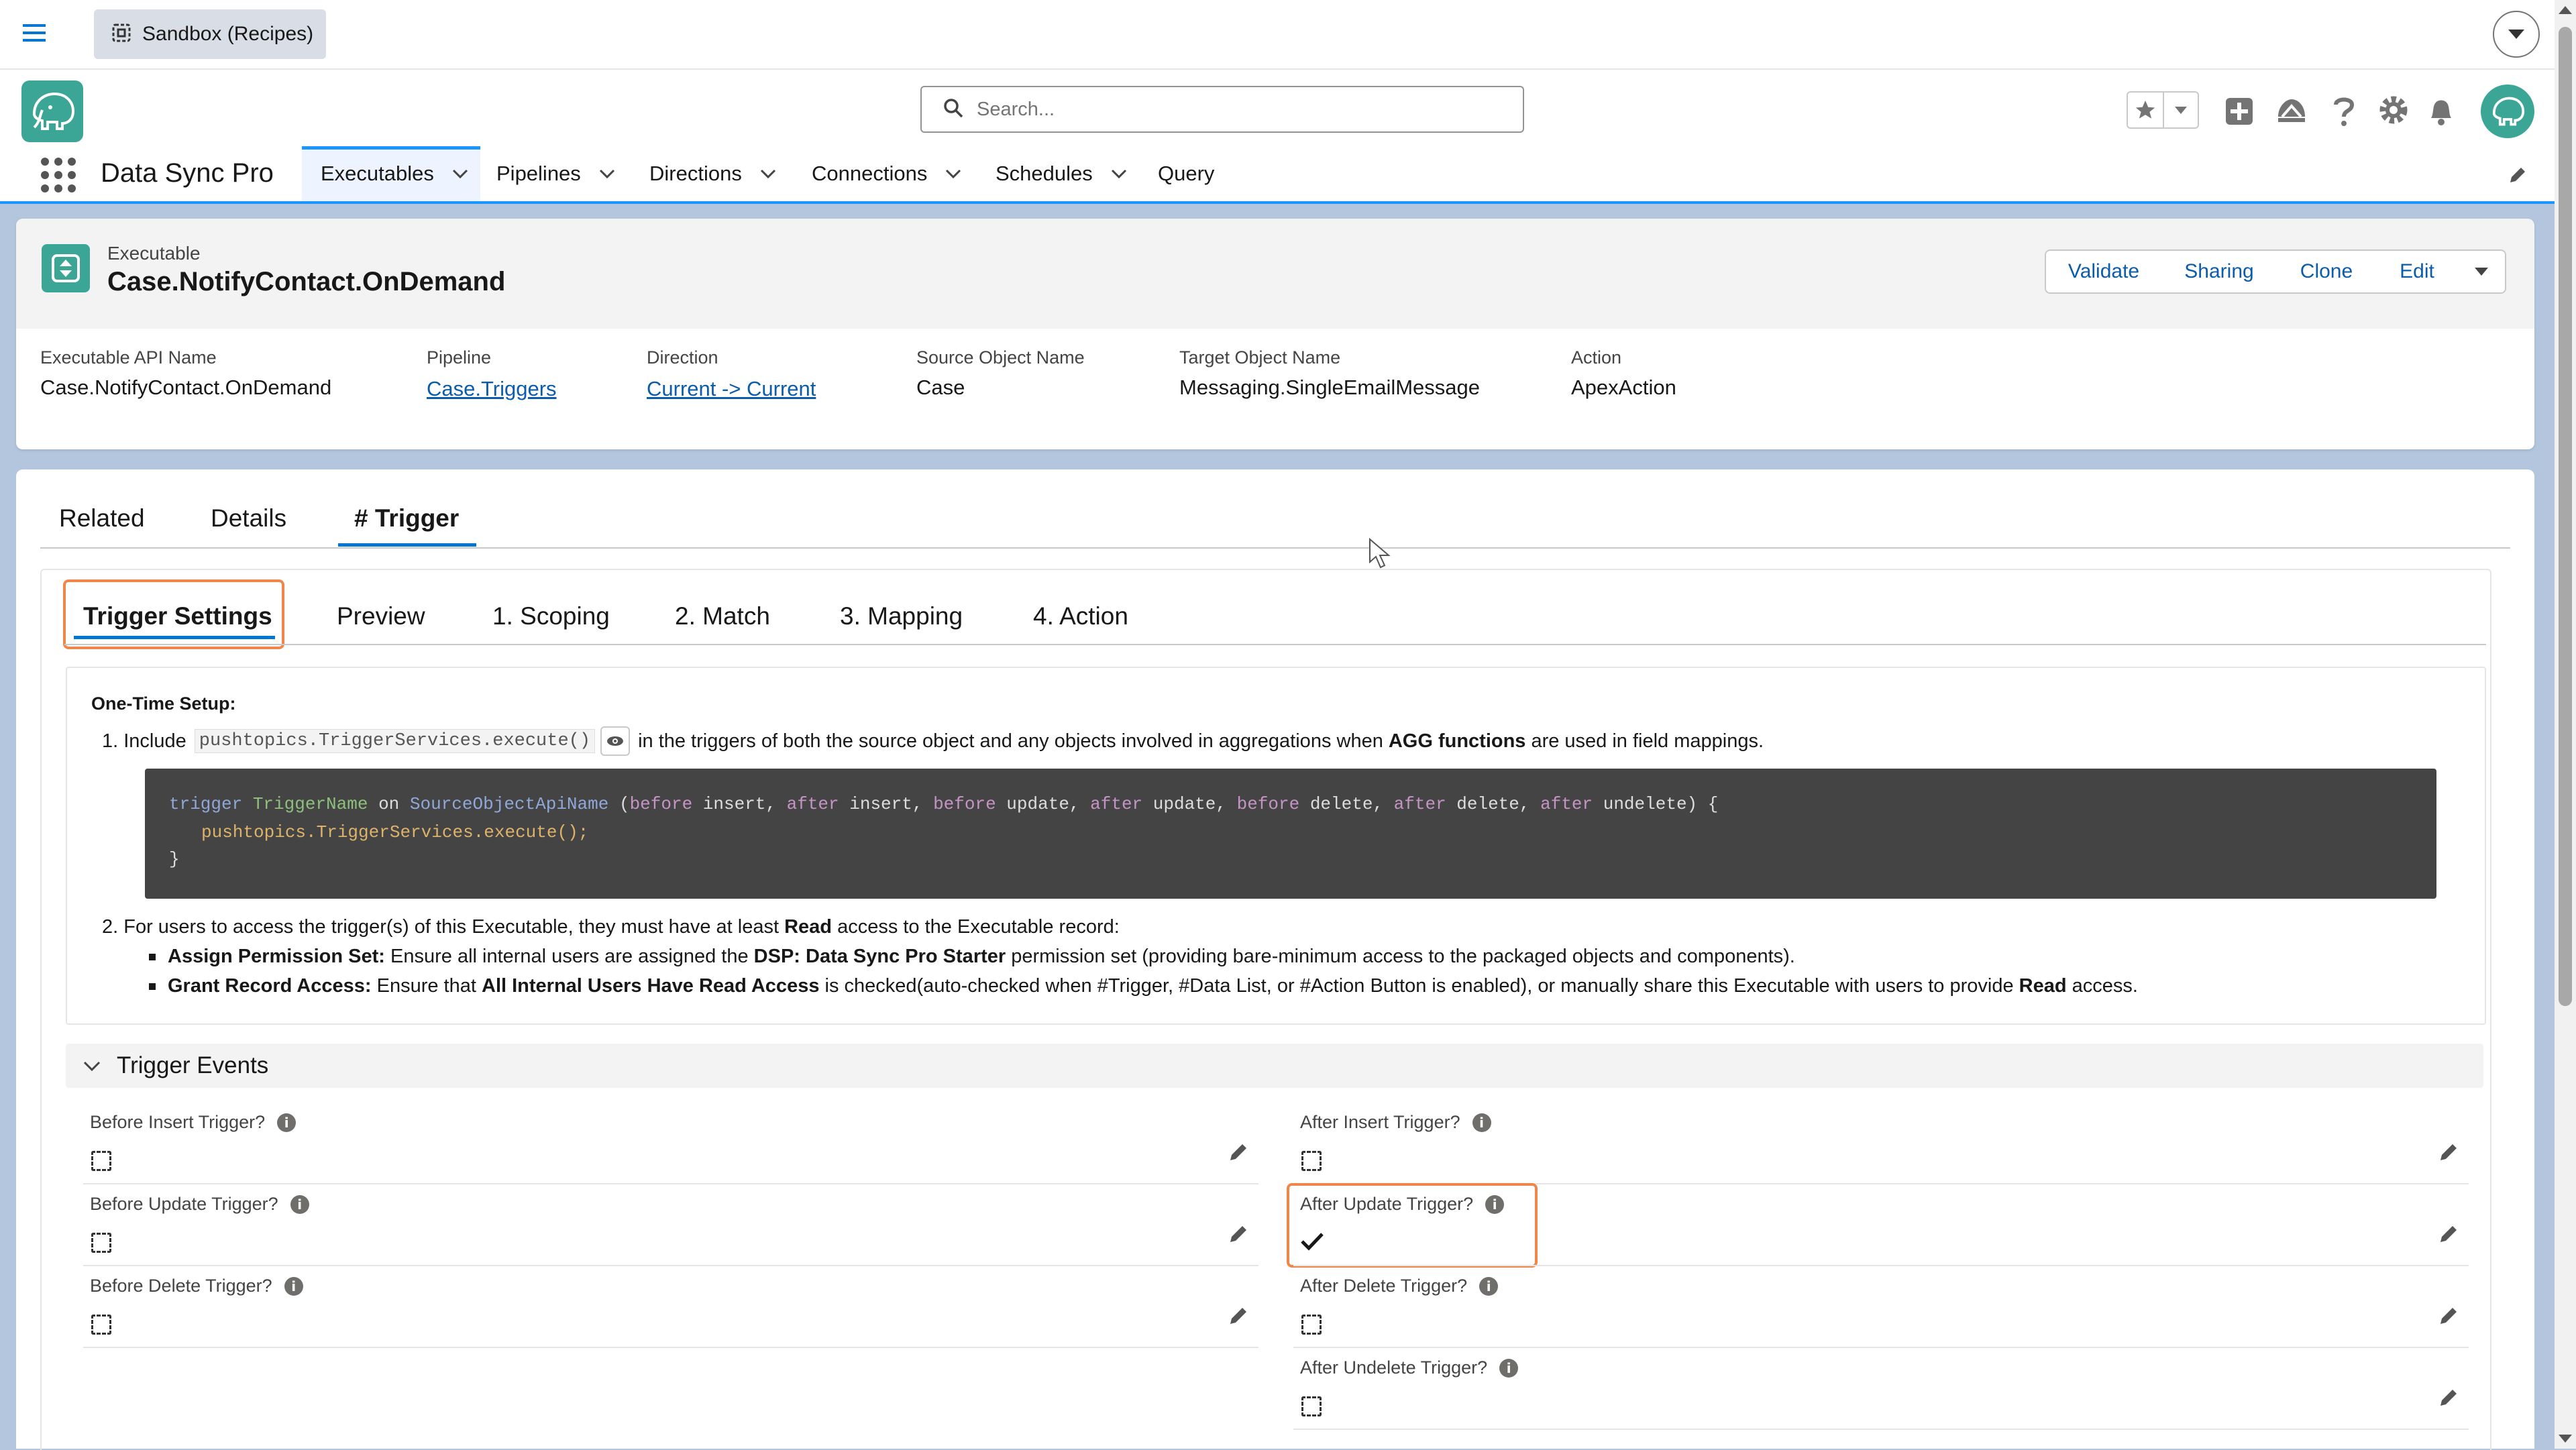 The height and width of the screenshot is (1450, 2576). What do you see at coordinates (713, 173) in the screenshot?
I see `nav-tab-directions: Directions` at bounding box center [713, 173].